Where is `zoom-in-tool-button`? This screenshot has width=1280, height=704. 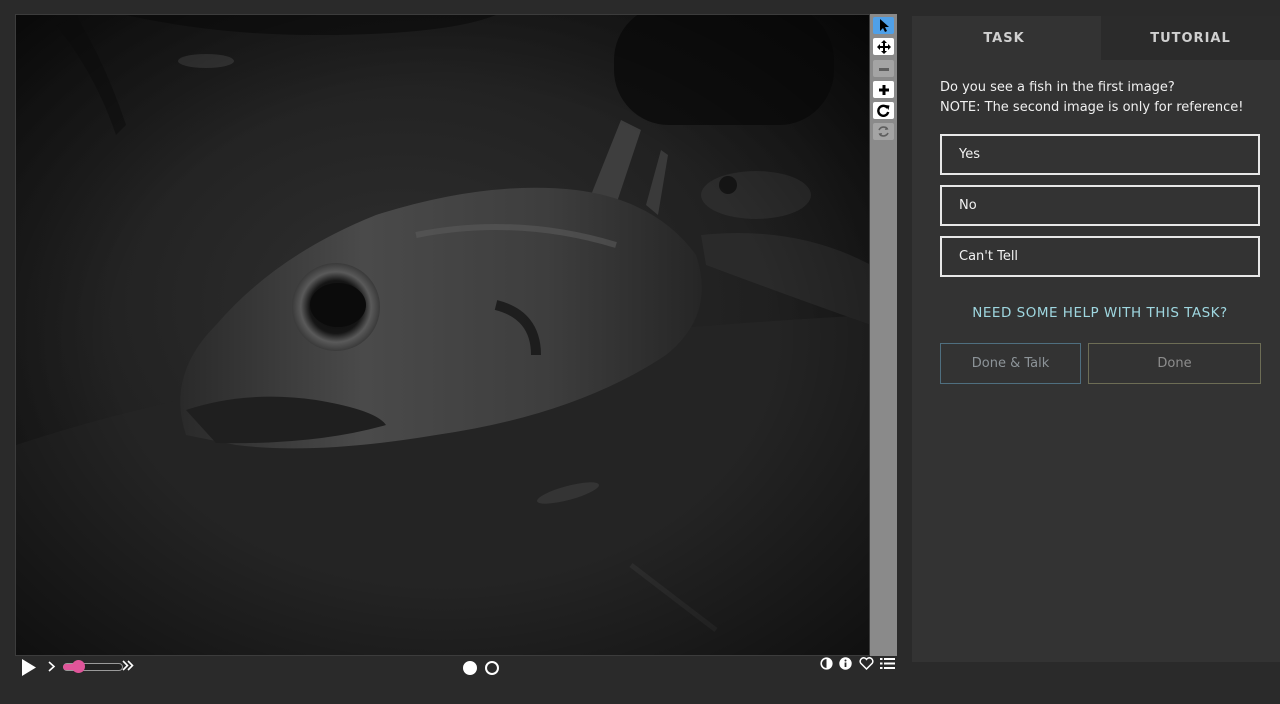 zoom-in-tool-button is located at coordinates (883, 89).